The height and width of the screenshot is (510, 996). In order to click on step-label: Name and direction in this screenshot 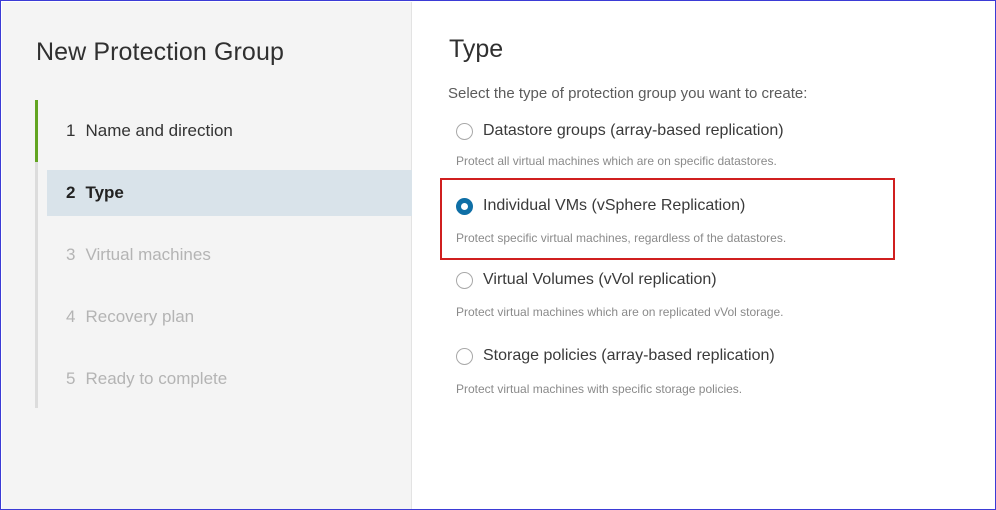, I will do `click(159, 130)`.